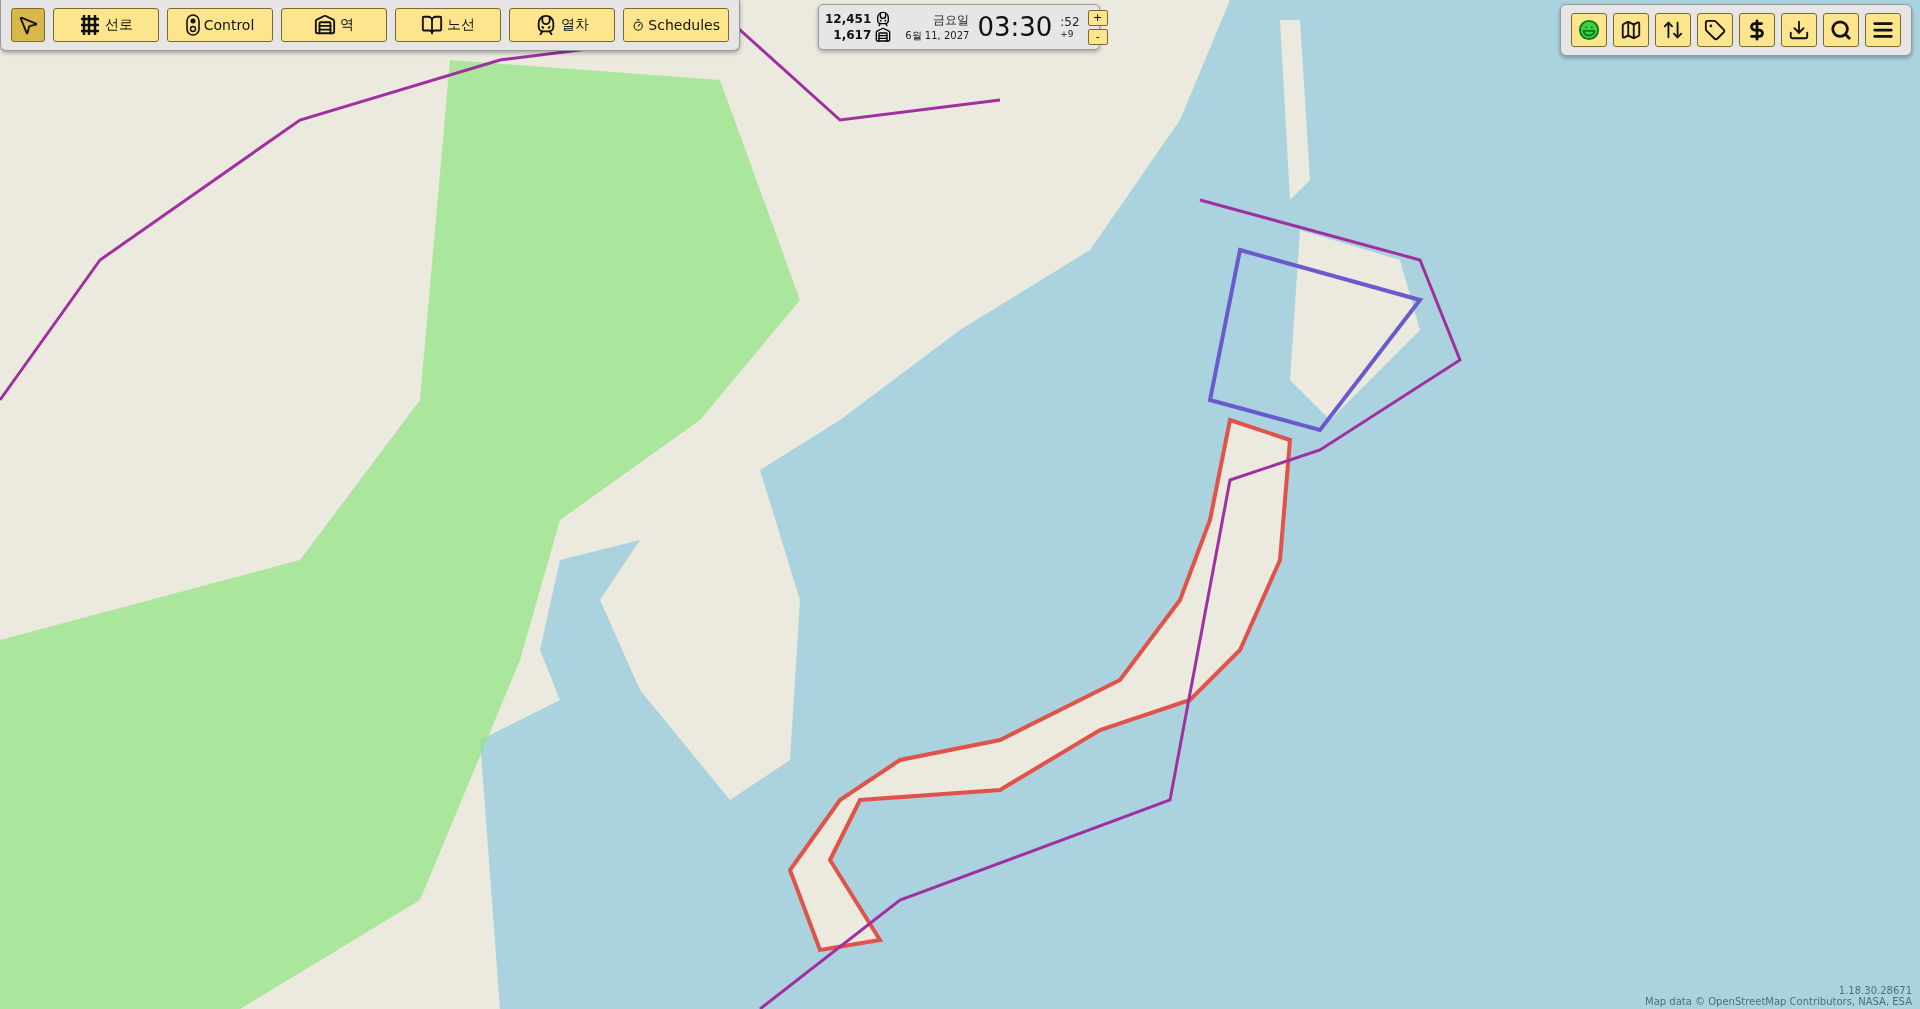  I want to click on version-text: 1.18.30.28671, so click(1875, 990).